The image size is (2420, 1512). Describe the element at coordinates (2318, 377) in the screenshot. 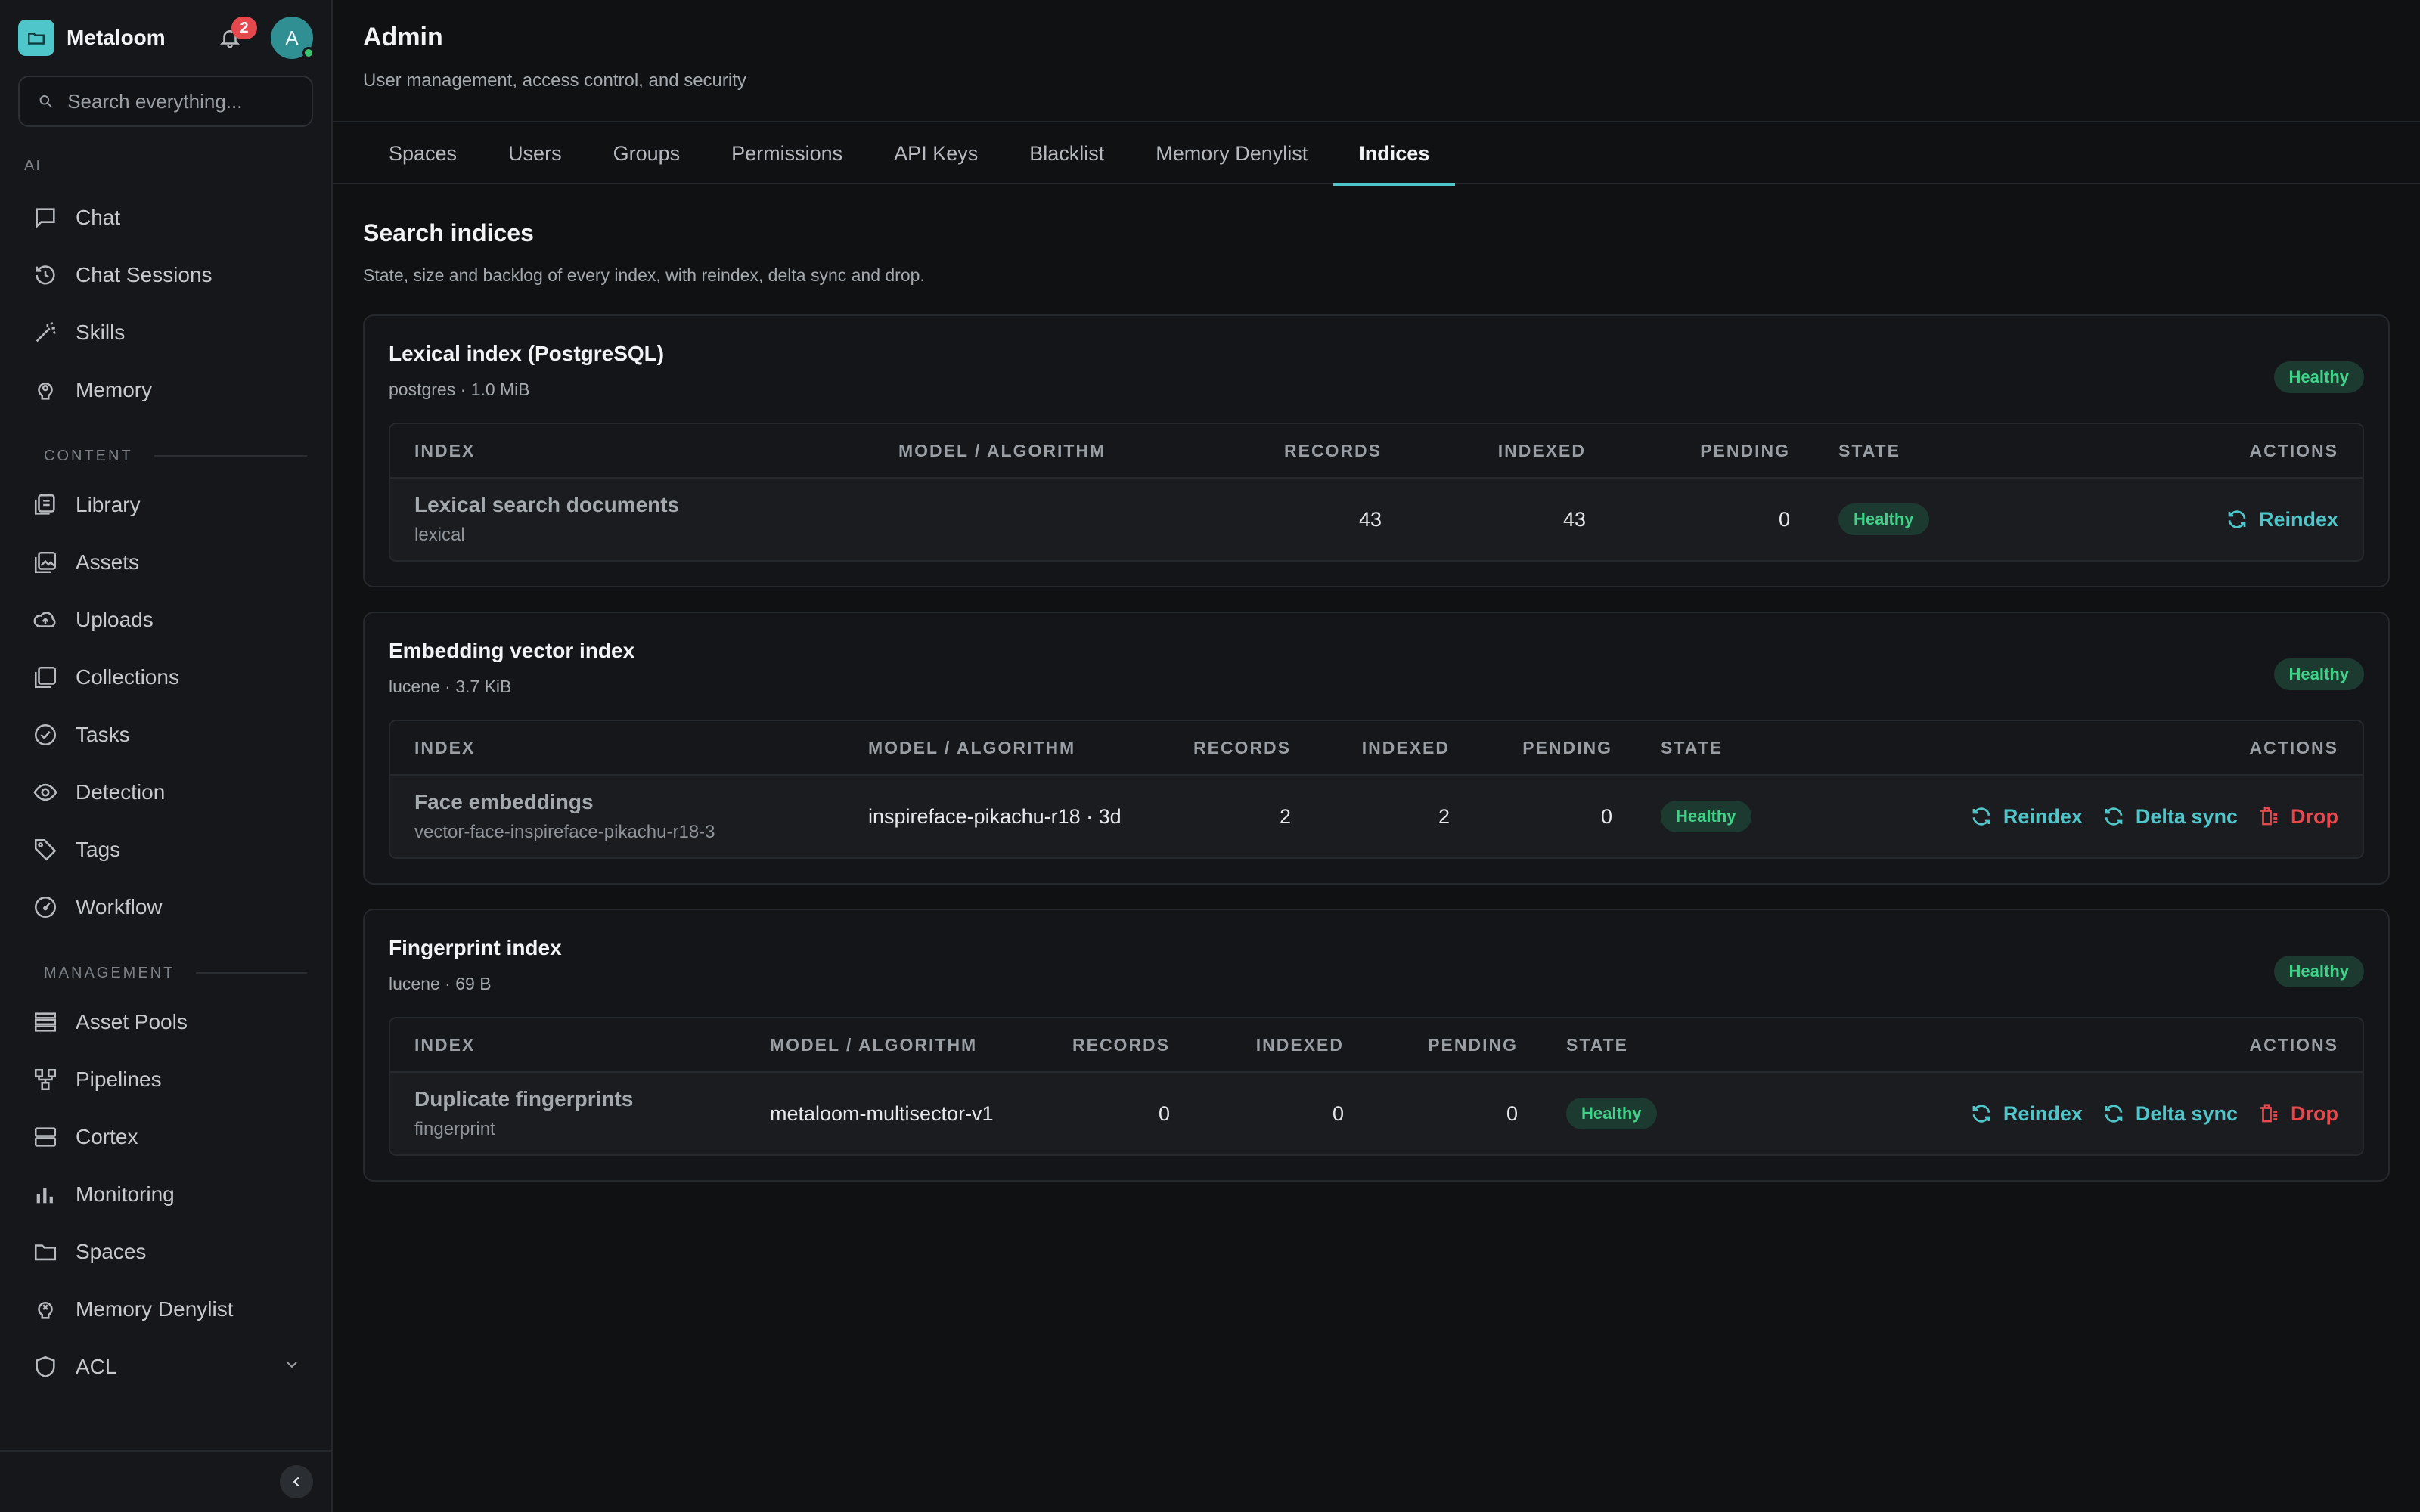

I see `status-badge: Healthy` at that location.